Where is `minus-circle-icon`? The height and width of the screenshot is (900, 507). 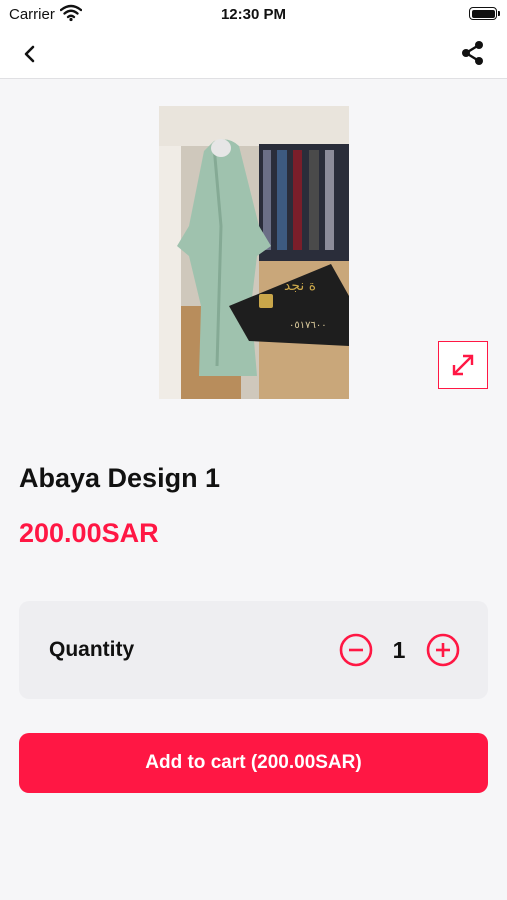 minus-circle-icon is located at coordinates (356, 650).